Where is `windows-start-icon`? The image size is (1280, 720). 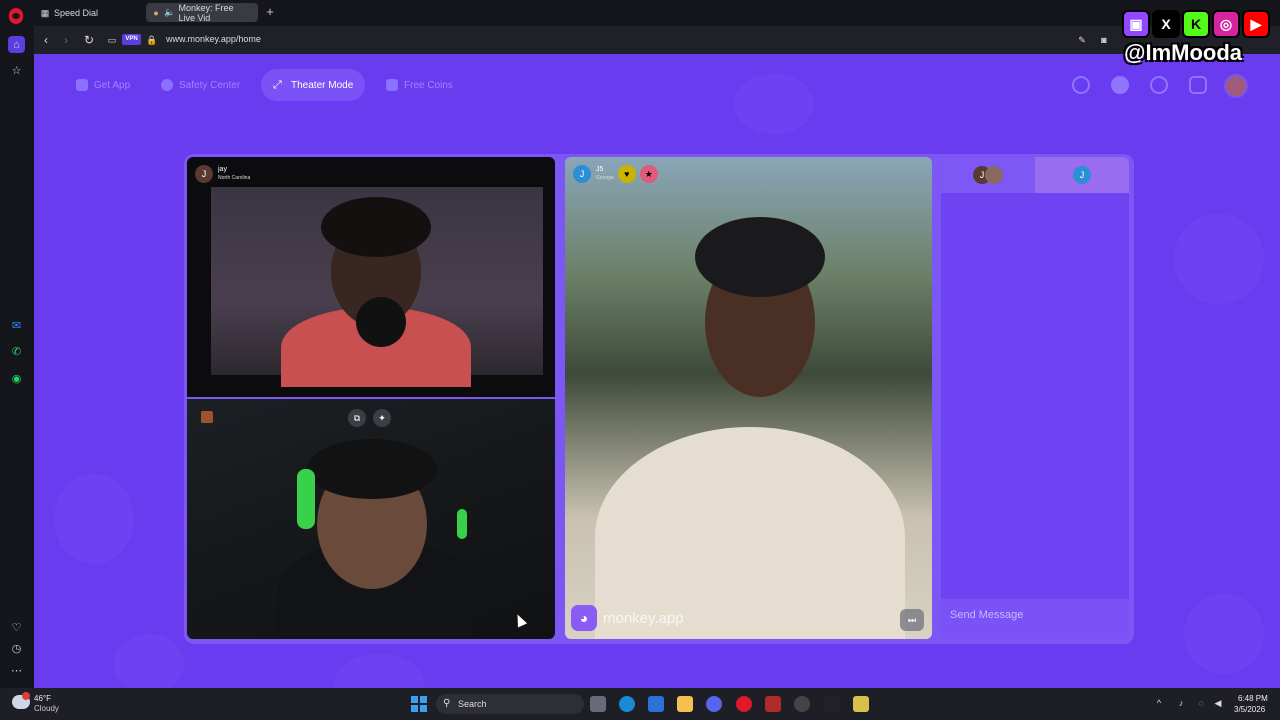
windows-start-icon is located at coordinates (419, 704).